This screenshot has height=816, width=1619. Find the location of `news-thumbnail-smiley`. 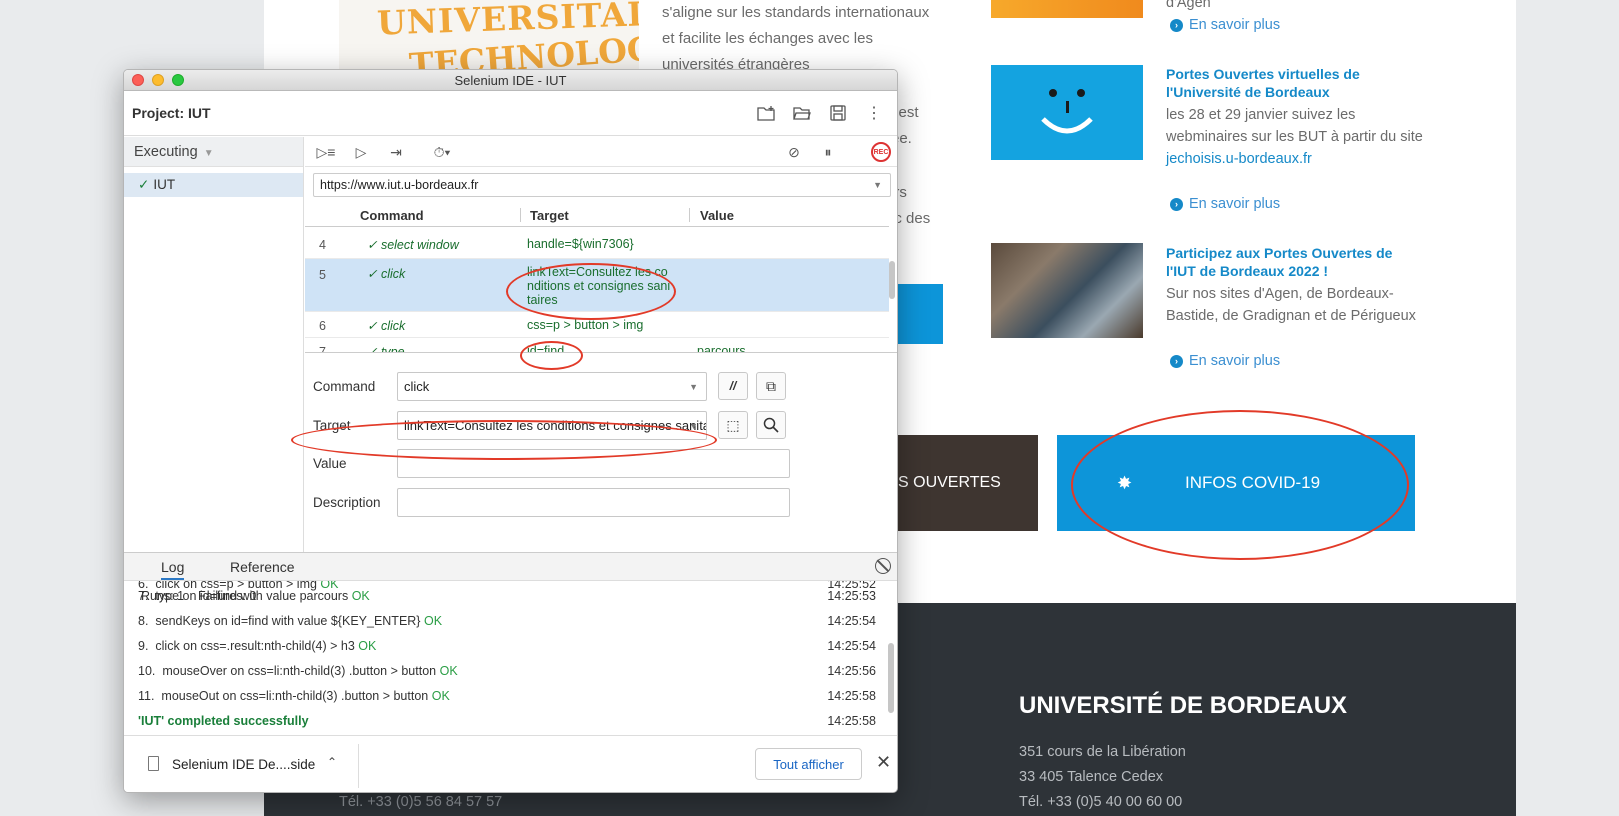

news-thumbnail-smiley is located at coordinates (1067, 112).